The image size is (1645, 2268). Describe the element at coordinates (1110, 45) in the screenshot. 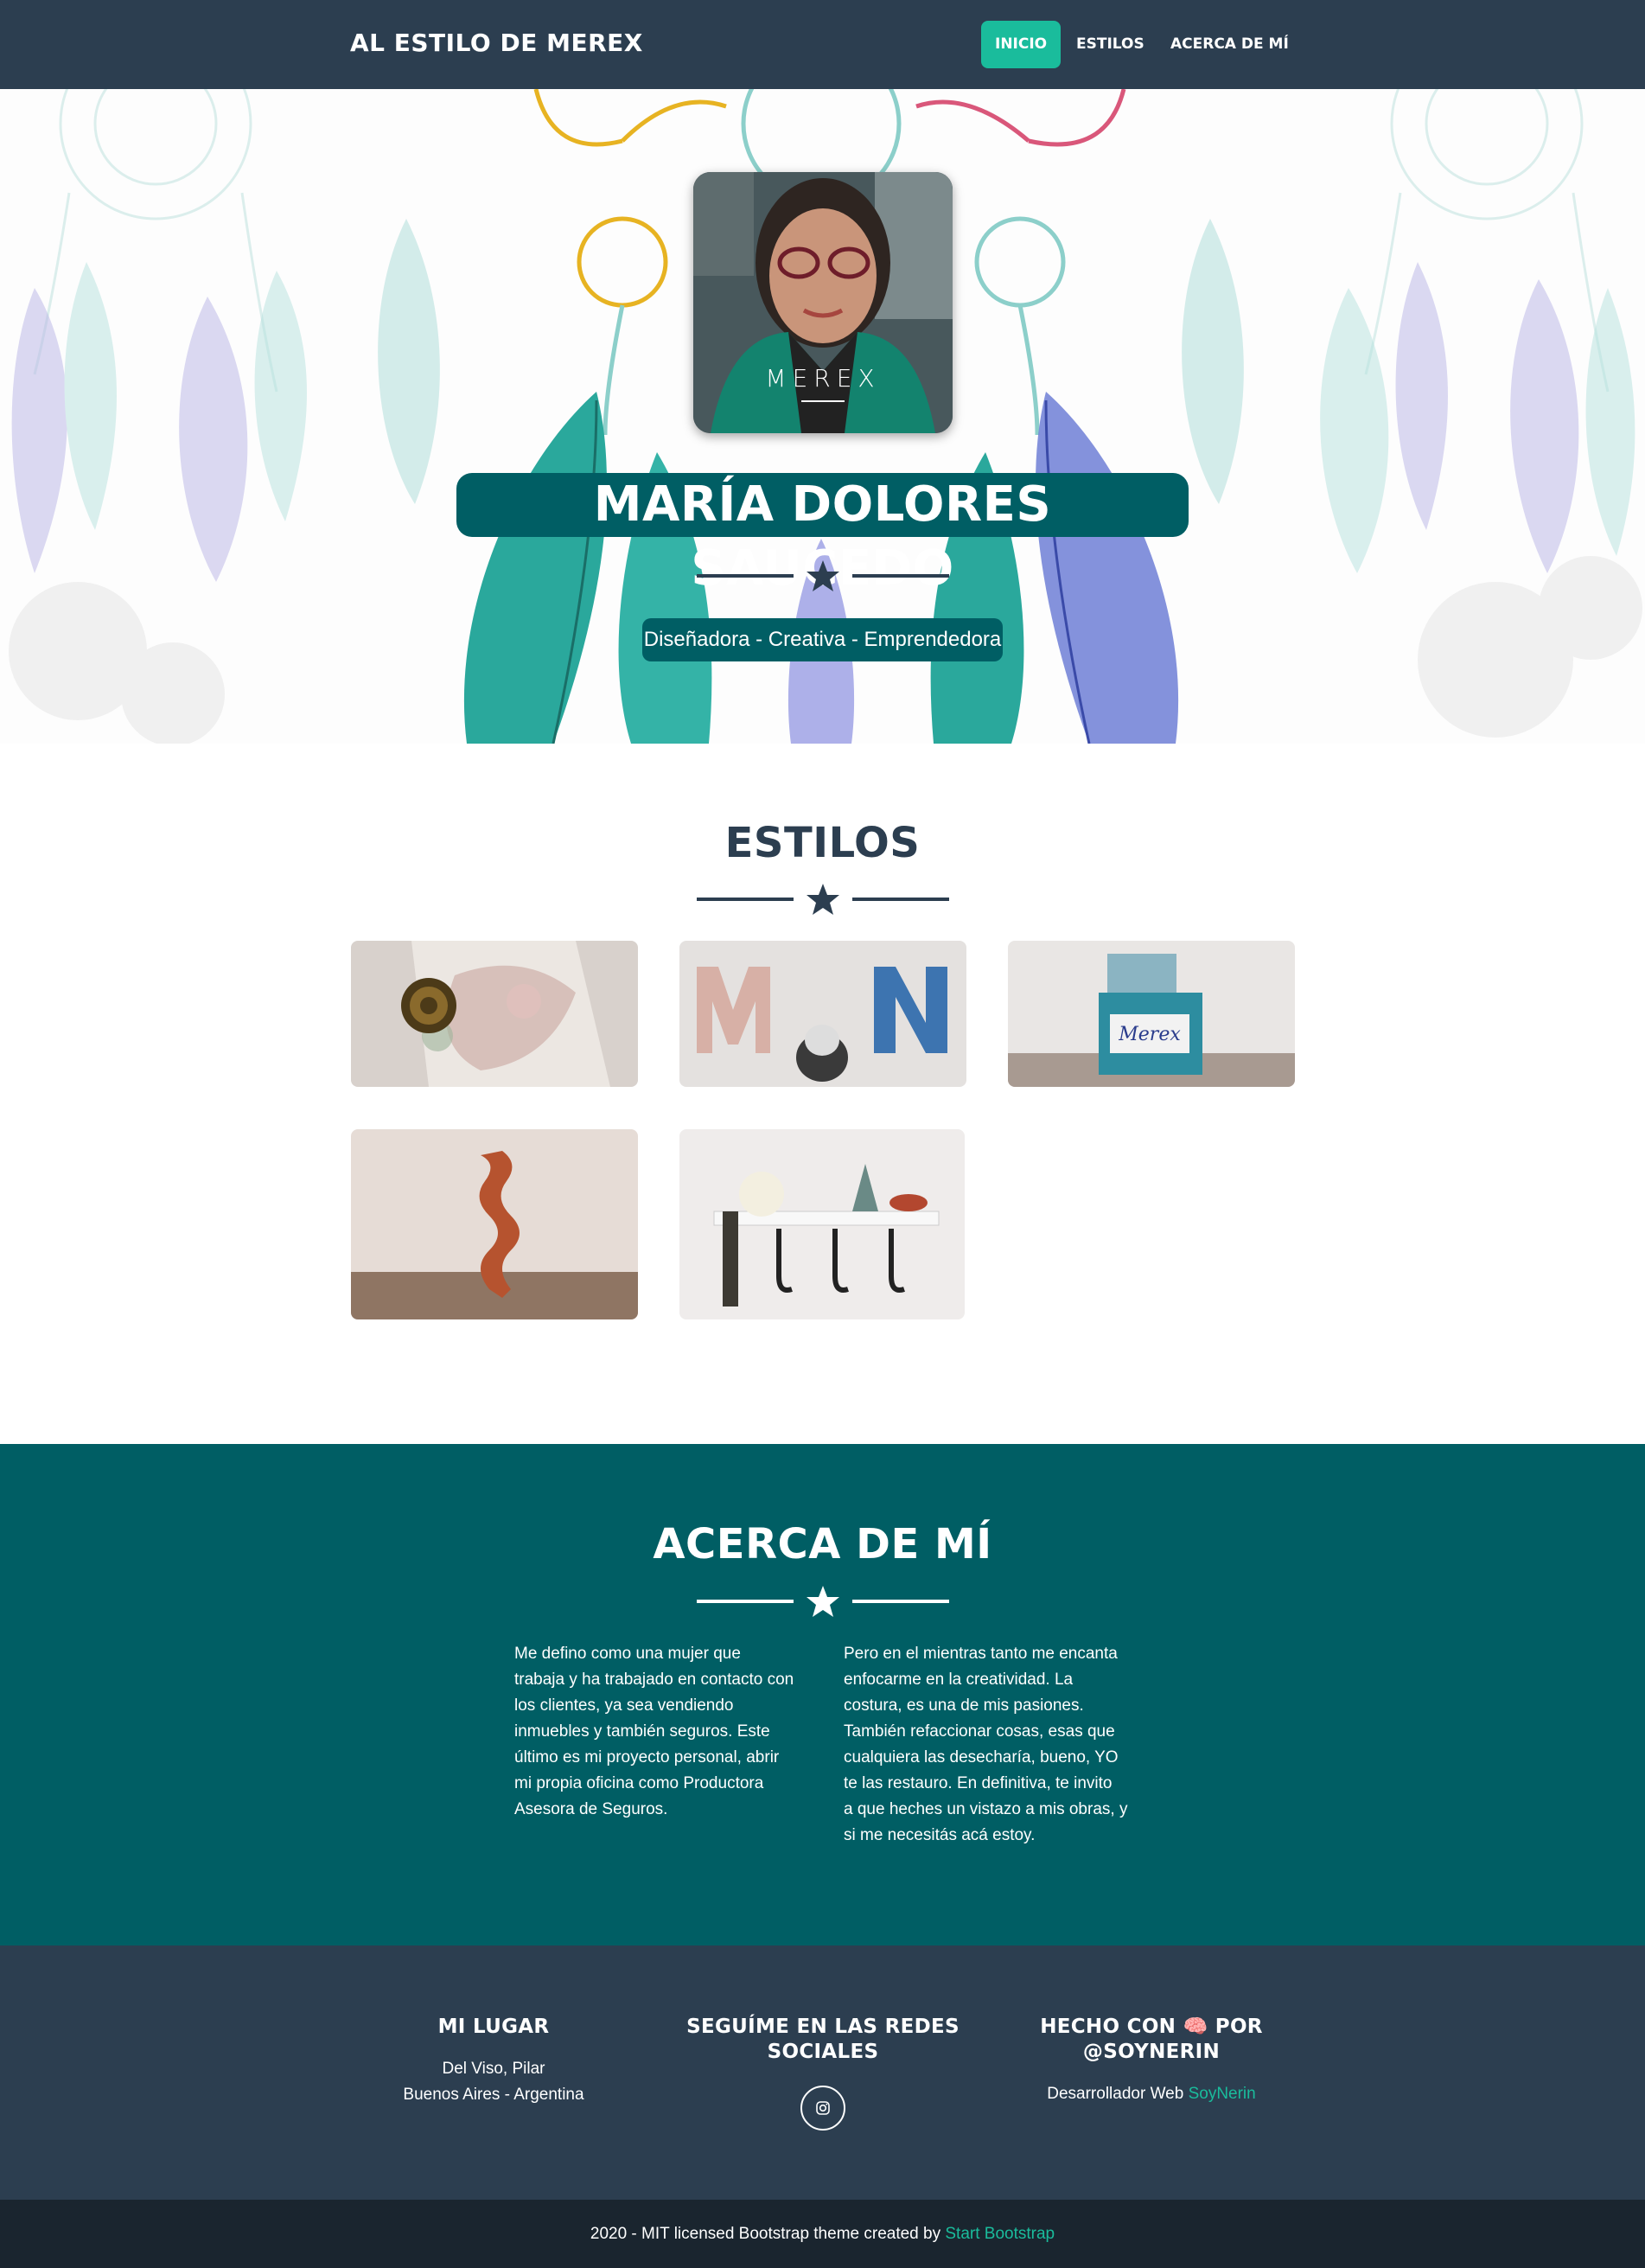

I see `nav-link-estilos: ESTILOS` at that location.